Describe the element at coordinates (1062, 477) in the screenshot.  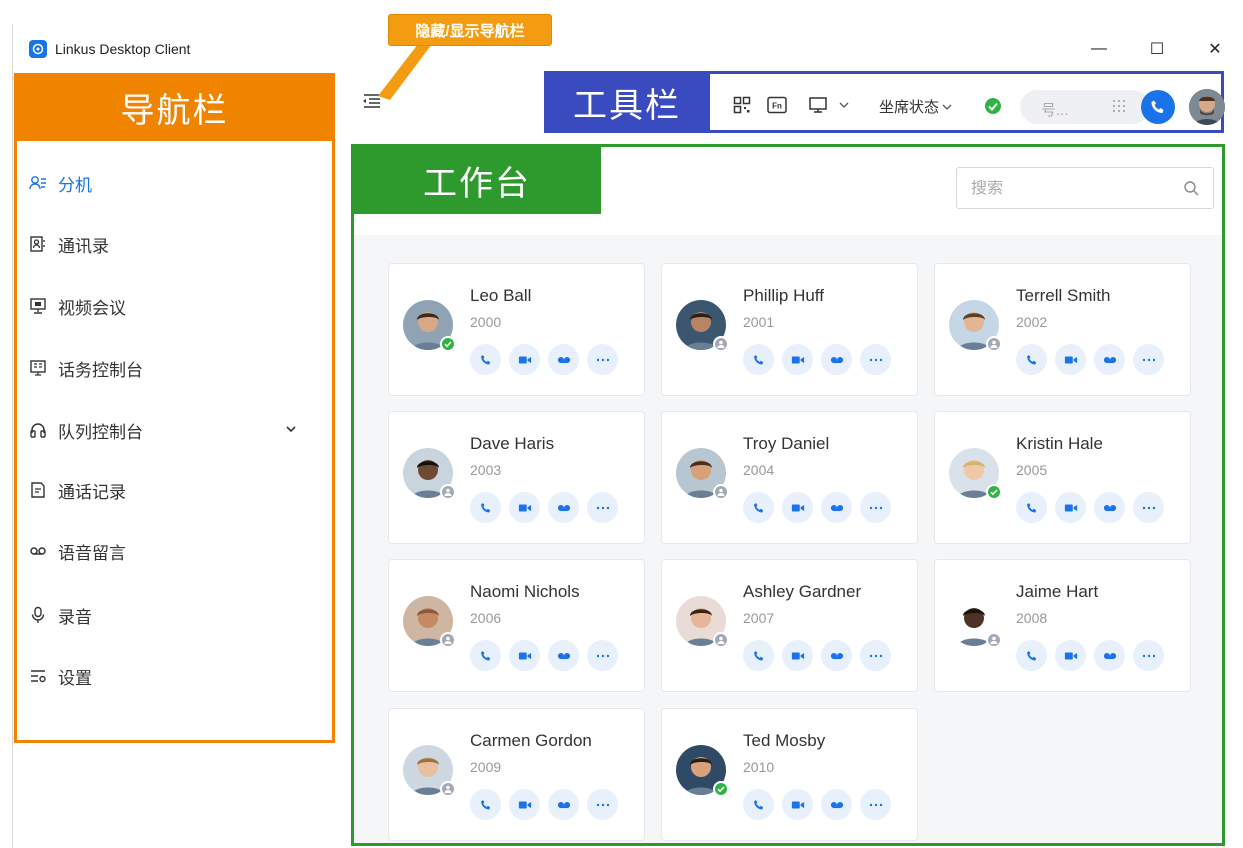
I see `contact-card: Kristin Hale 2005` at that location.